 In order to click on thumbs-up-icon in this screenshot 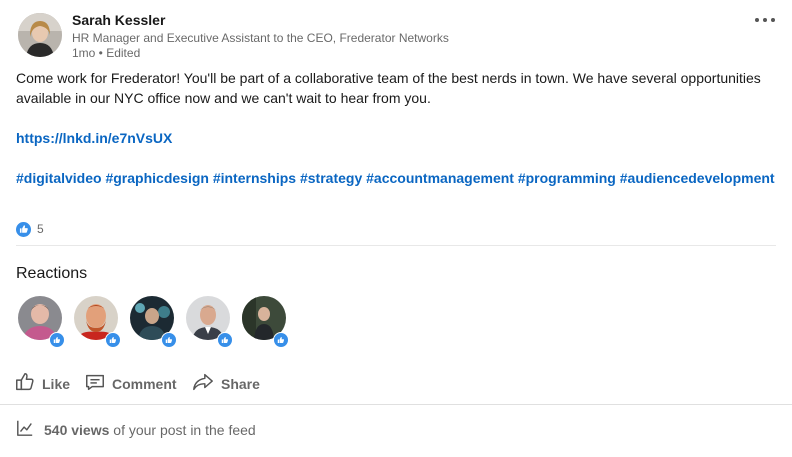, I will do `click(25, 384)`.